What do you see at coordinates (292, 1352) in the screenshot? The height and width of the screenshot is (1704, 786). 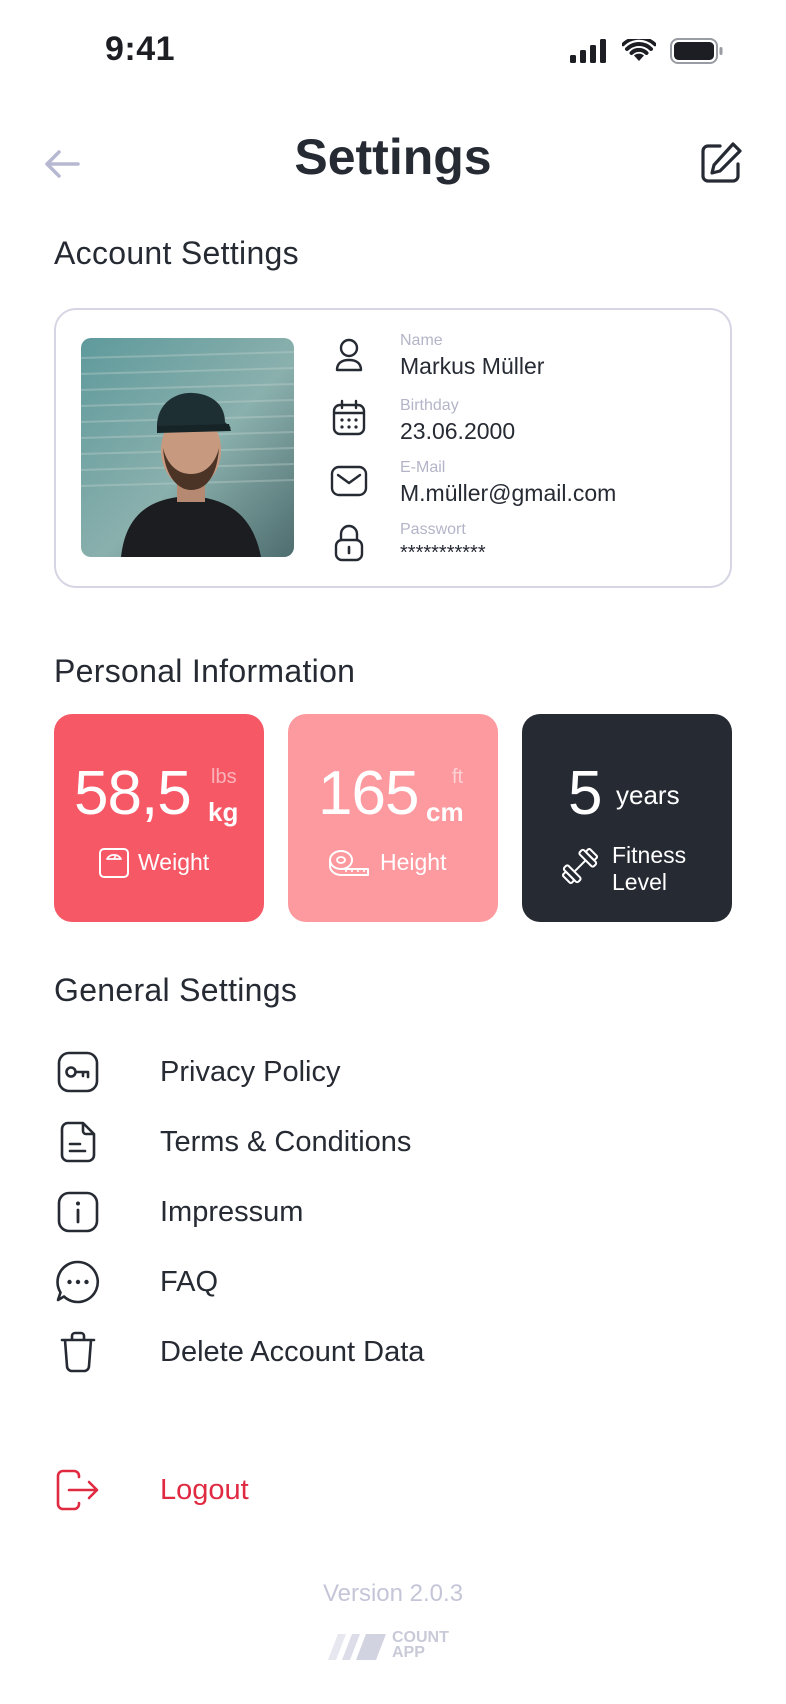 I see `delete-account-label: Delete Account Data` at bounding box center [292, 1352].